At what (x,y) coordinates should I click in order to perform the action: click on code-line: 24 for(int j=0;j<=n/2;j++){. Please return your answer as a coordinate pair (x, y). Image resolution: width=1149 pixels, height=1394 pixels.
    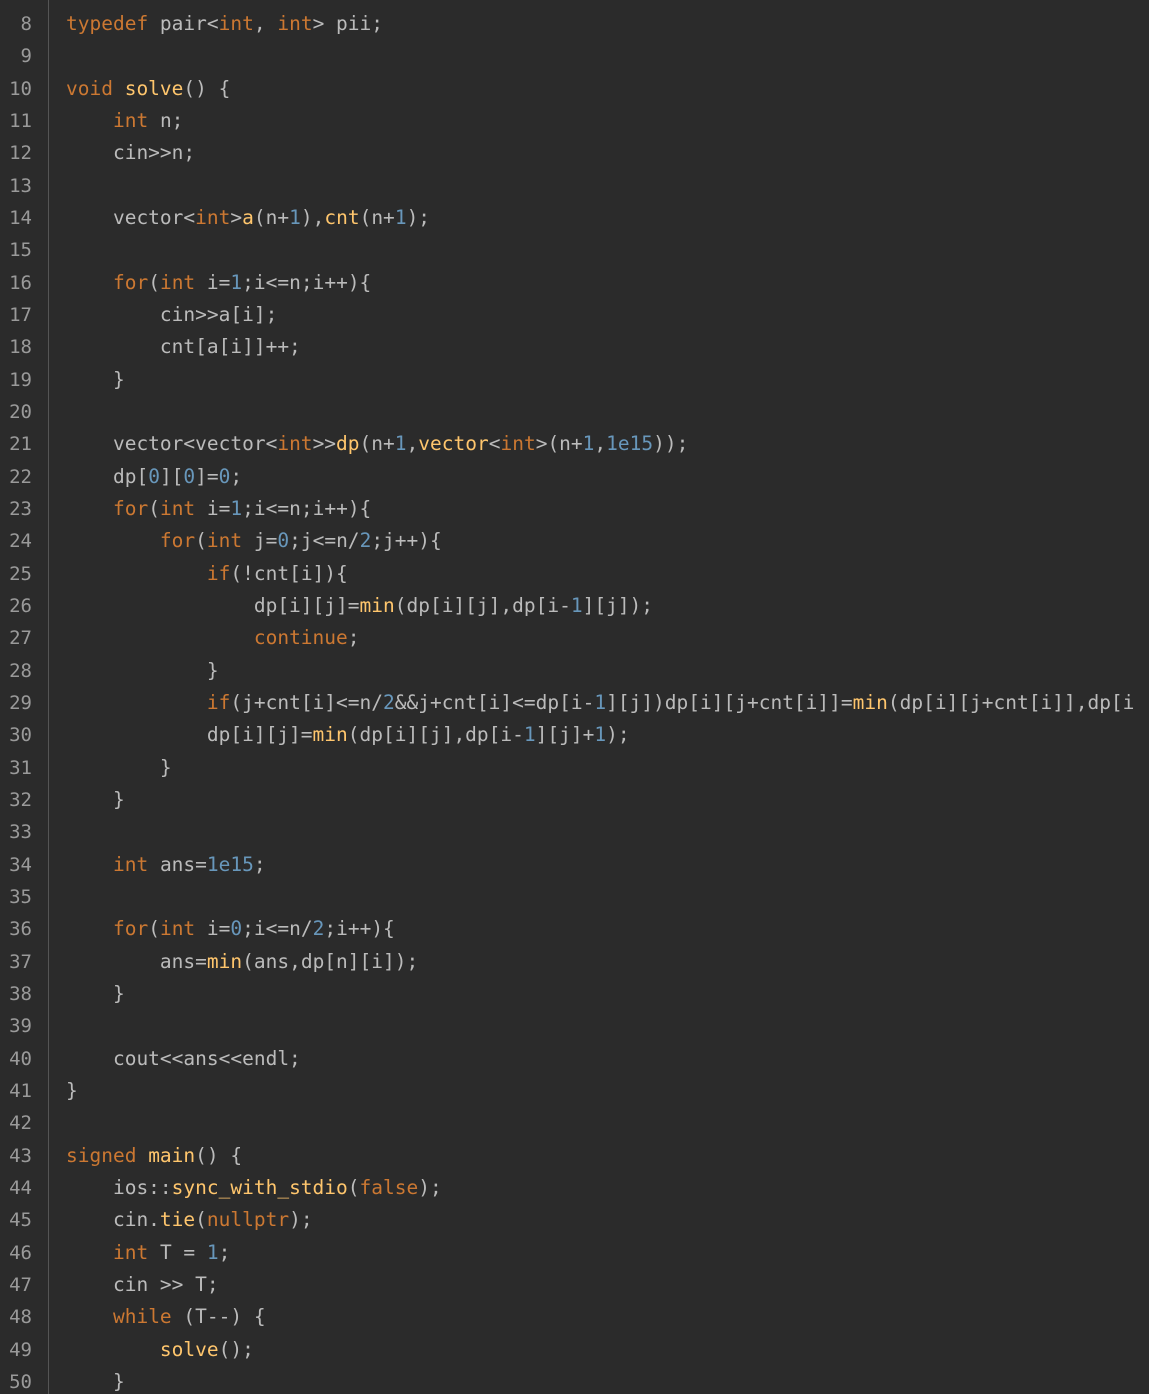
    Looking at the image, I should click on (574, 541).